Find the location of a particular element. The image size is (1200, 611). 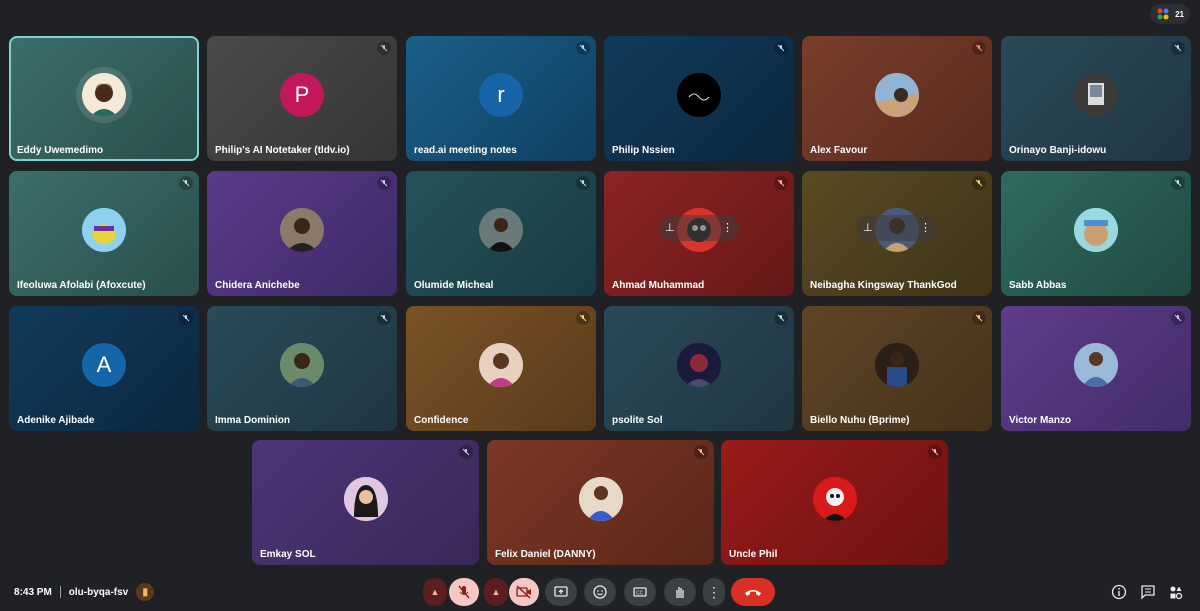

end-call-button is located at coordinates (753, 592).